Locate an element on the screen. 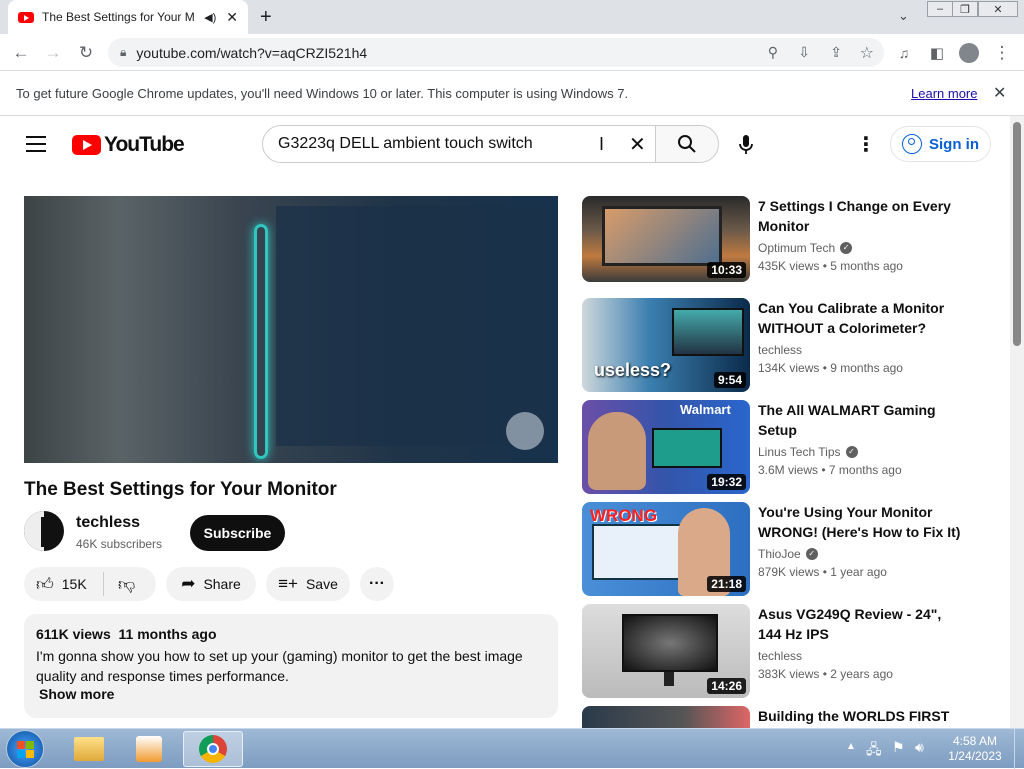 The height and width of the screenshot is (769, 1024). back-icon: ← is located at coordinates (21, 53).